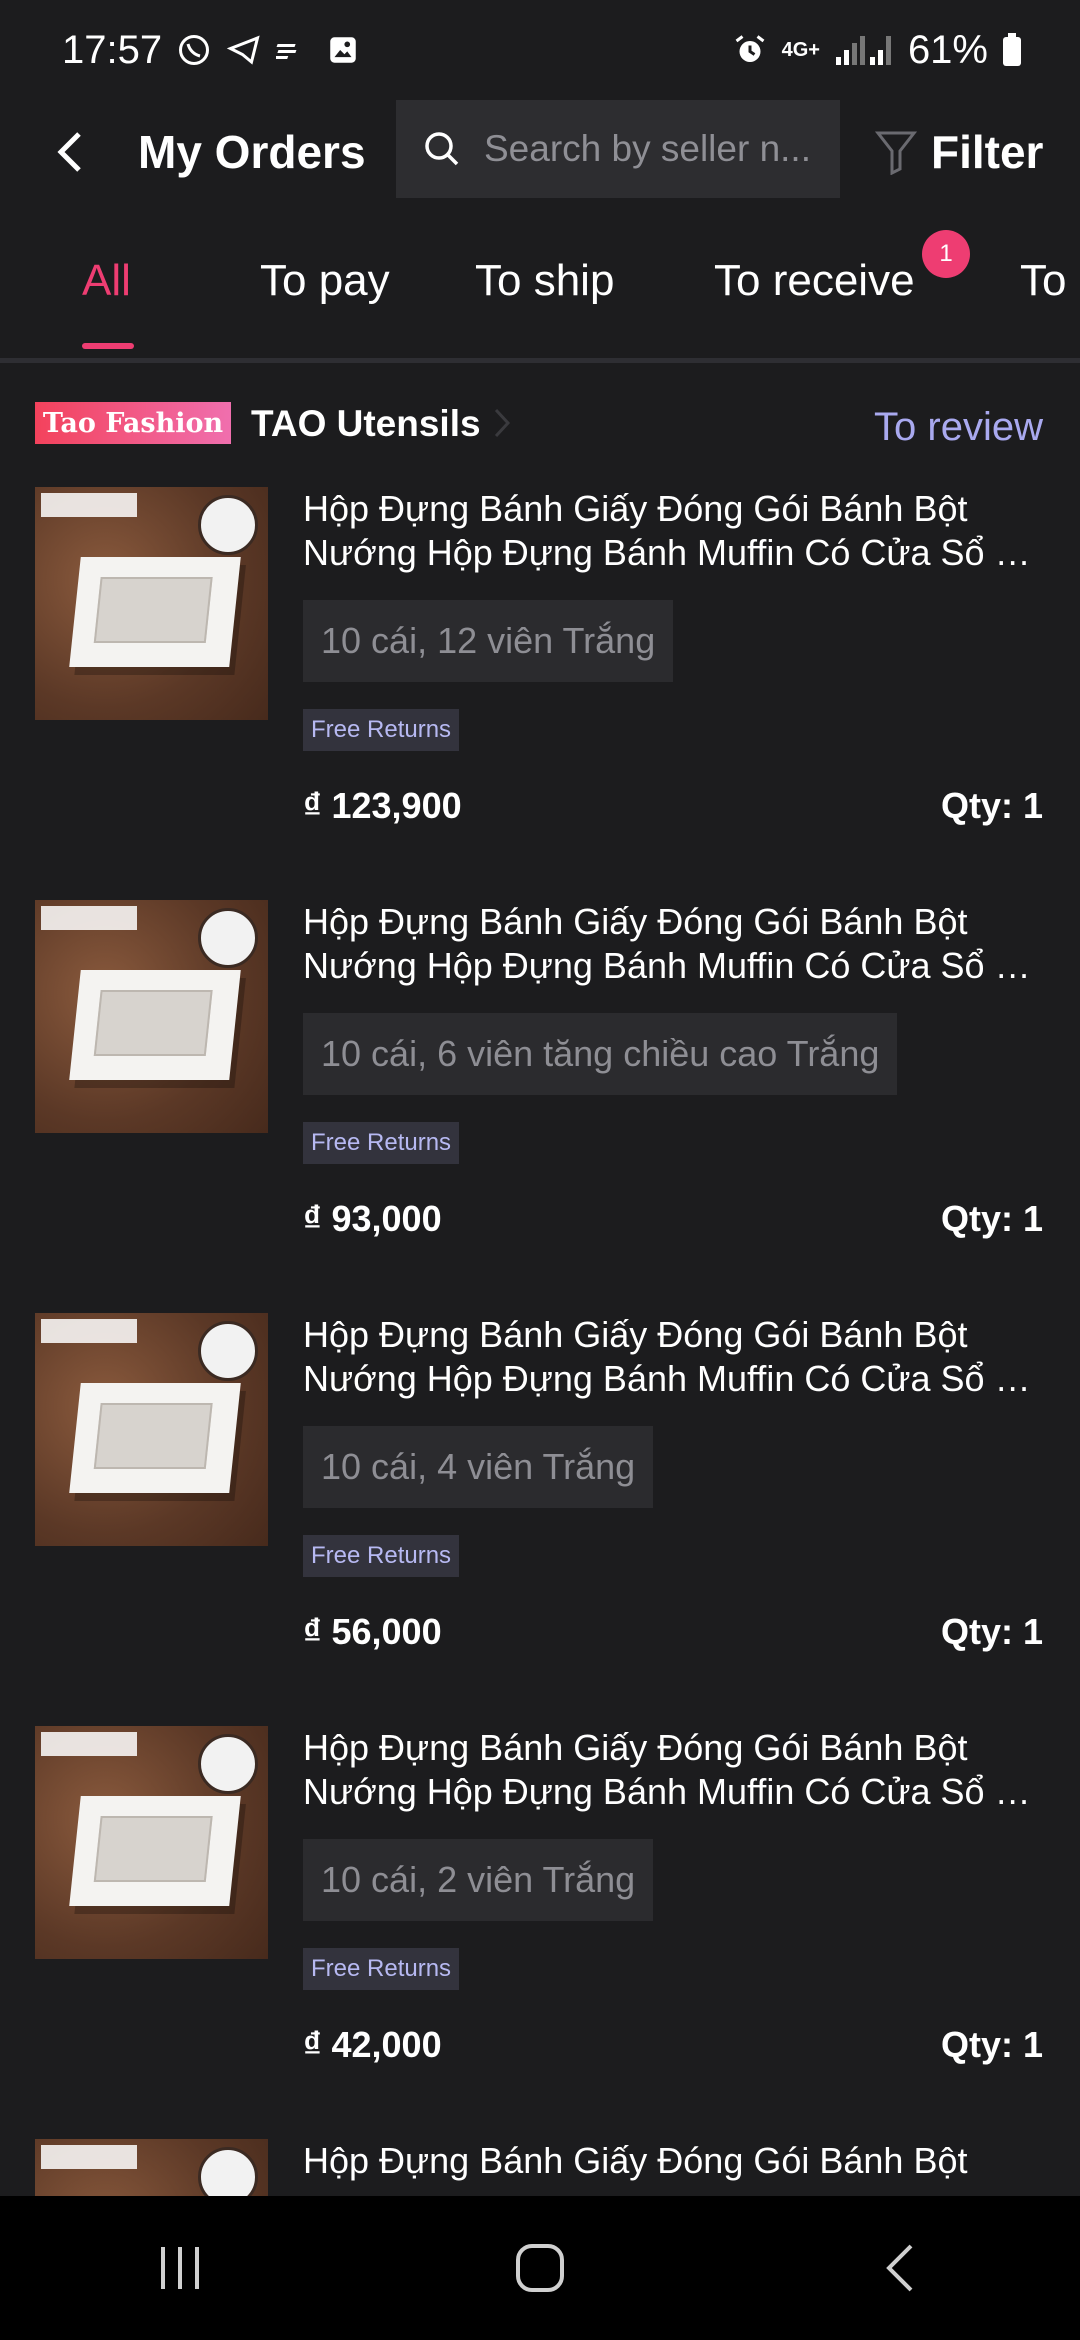 The image size is (1080, 2340). I want to click on back-button-system, so click(900, 2268).